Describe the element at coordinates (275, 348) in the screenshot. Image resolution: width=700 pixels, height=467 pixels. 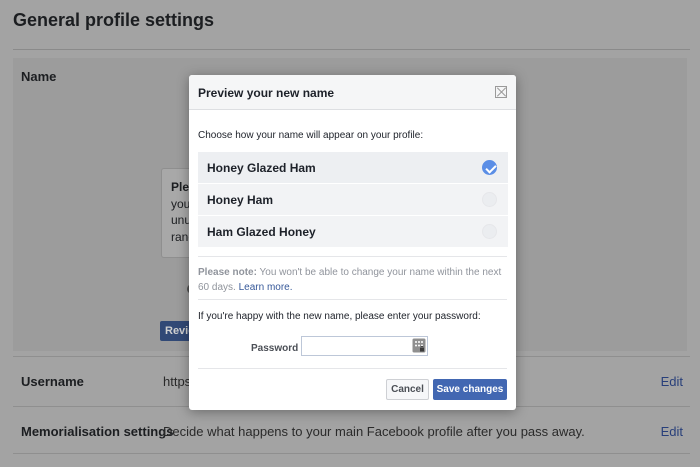
I see `password-label: Password` at that location.